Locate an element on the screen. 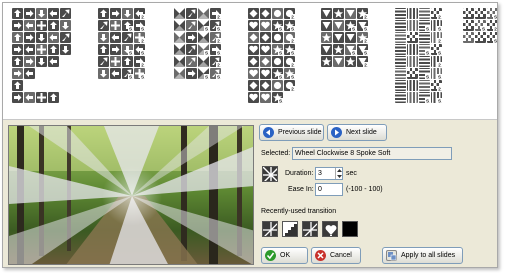 This screenshot has width=505, height=273. apply-to-all-button: Apply to all slides is located at coordinates (422, 255).